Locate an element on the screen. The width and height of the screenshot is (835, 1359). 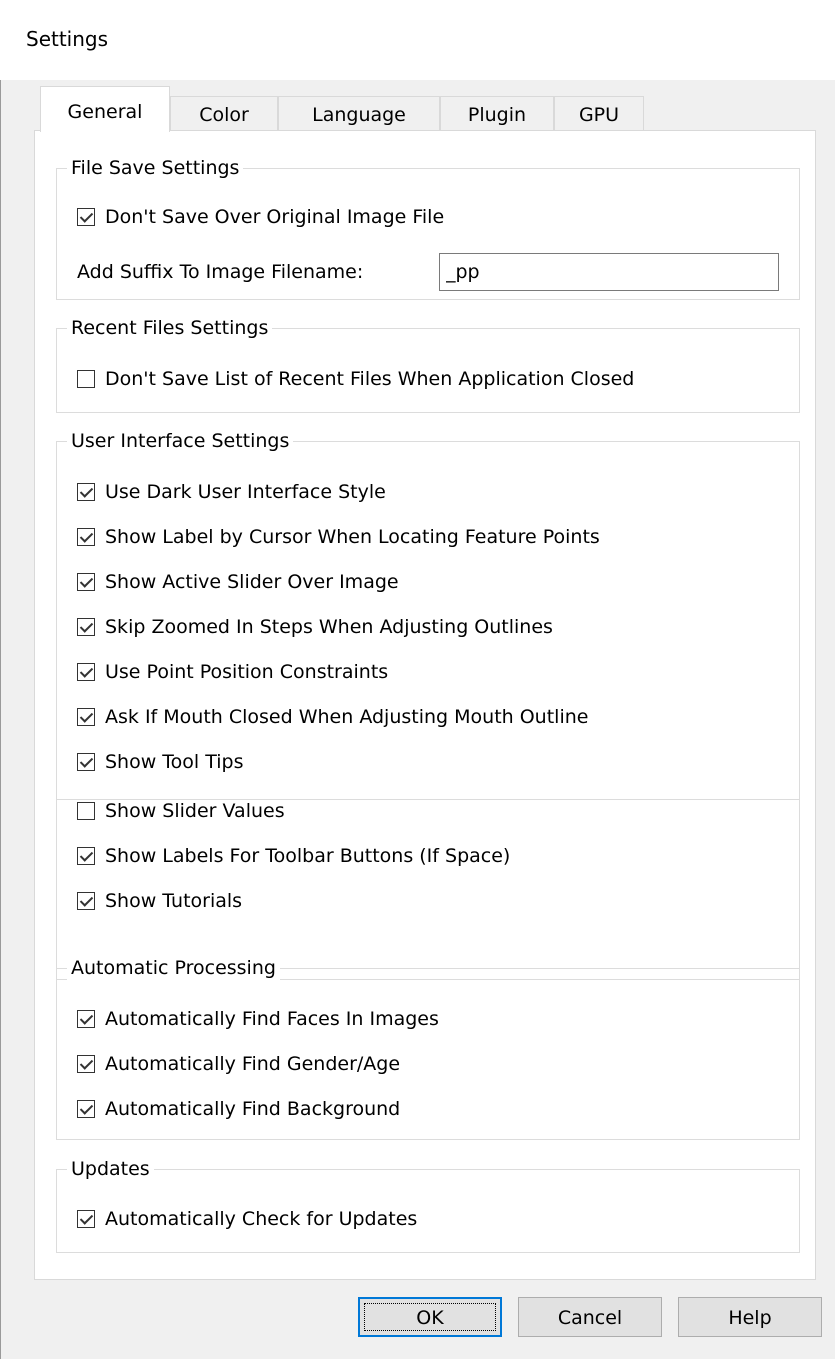
tab-gpu: GPU is located at coordinates (599, 113).